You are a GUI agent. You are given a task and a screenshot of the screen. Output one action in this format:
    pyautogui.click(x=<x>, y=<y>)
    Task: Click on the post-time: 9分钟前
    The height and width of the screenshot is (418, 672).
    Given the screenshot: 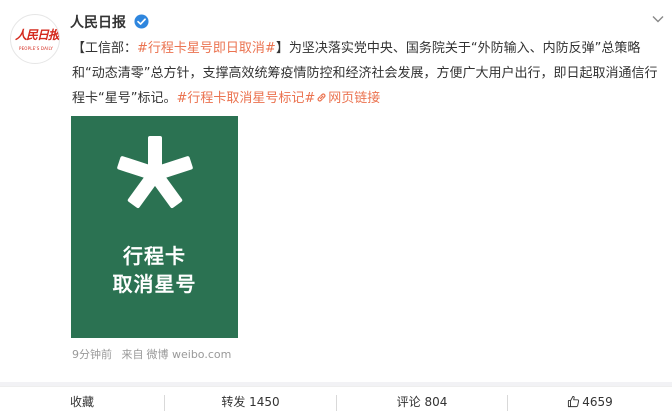 What is the action you would take?
    pyautogui.click(x=92, y=354)
    